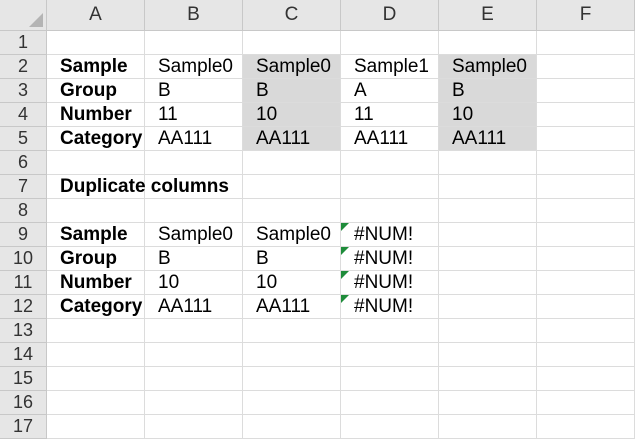  What do you see at coordinates (23, 355) in the screenshot?
I see `row-header-14: 14` at bounding box center [23, 355].